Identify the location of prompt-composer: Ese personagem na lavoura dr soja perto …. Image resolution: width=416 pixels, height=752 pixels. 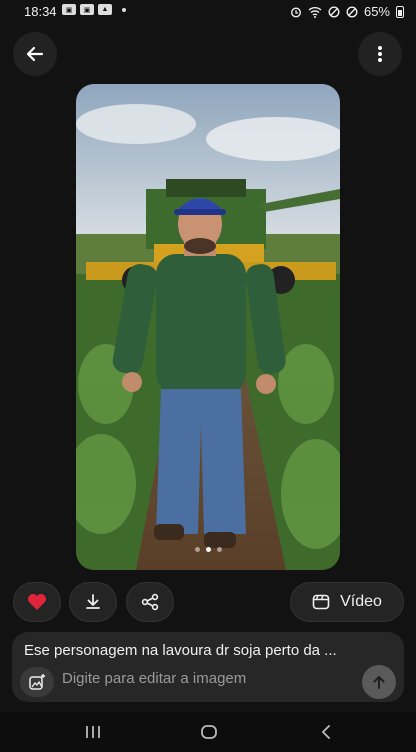
(208, 667).